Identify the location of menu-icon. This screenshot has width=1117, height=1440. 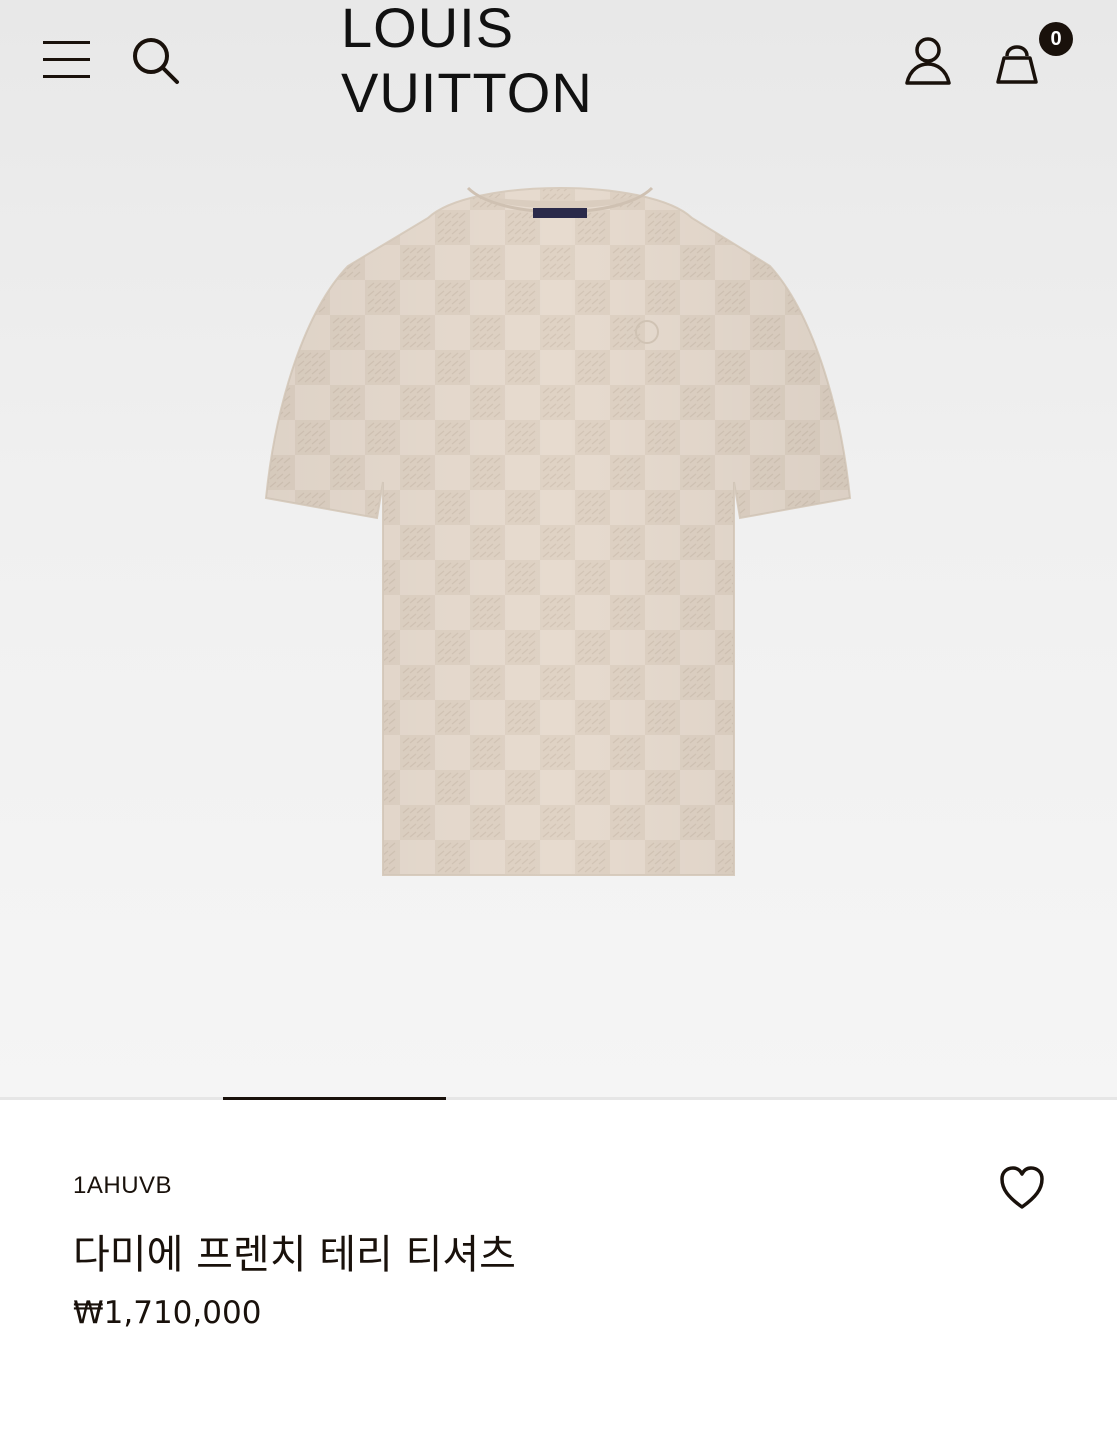
(66, 59).